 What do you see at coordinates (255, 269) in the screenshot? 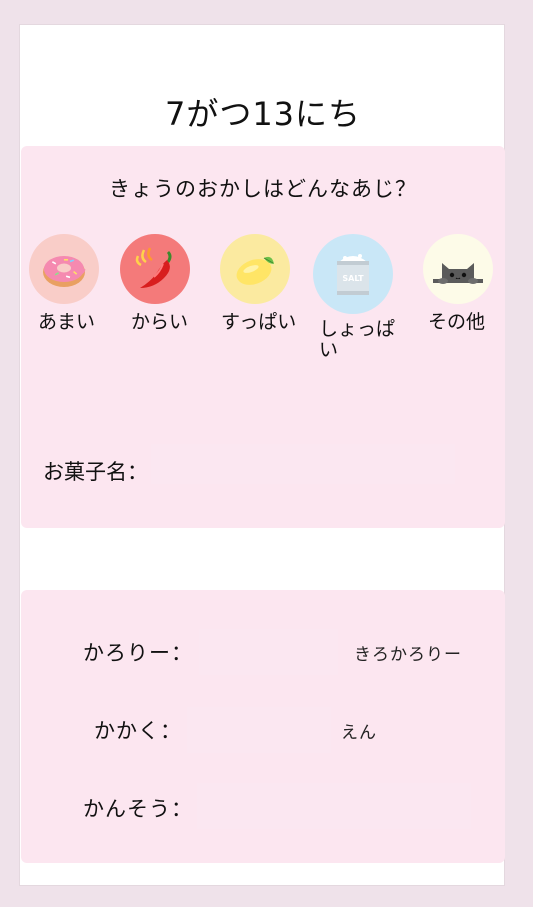
I see `lemon-icon` at bounding box center [255, 269].